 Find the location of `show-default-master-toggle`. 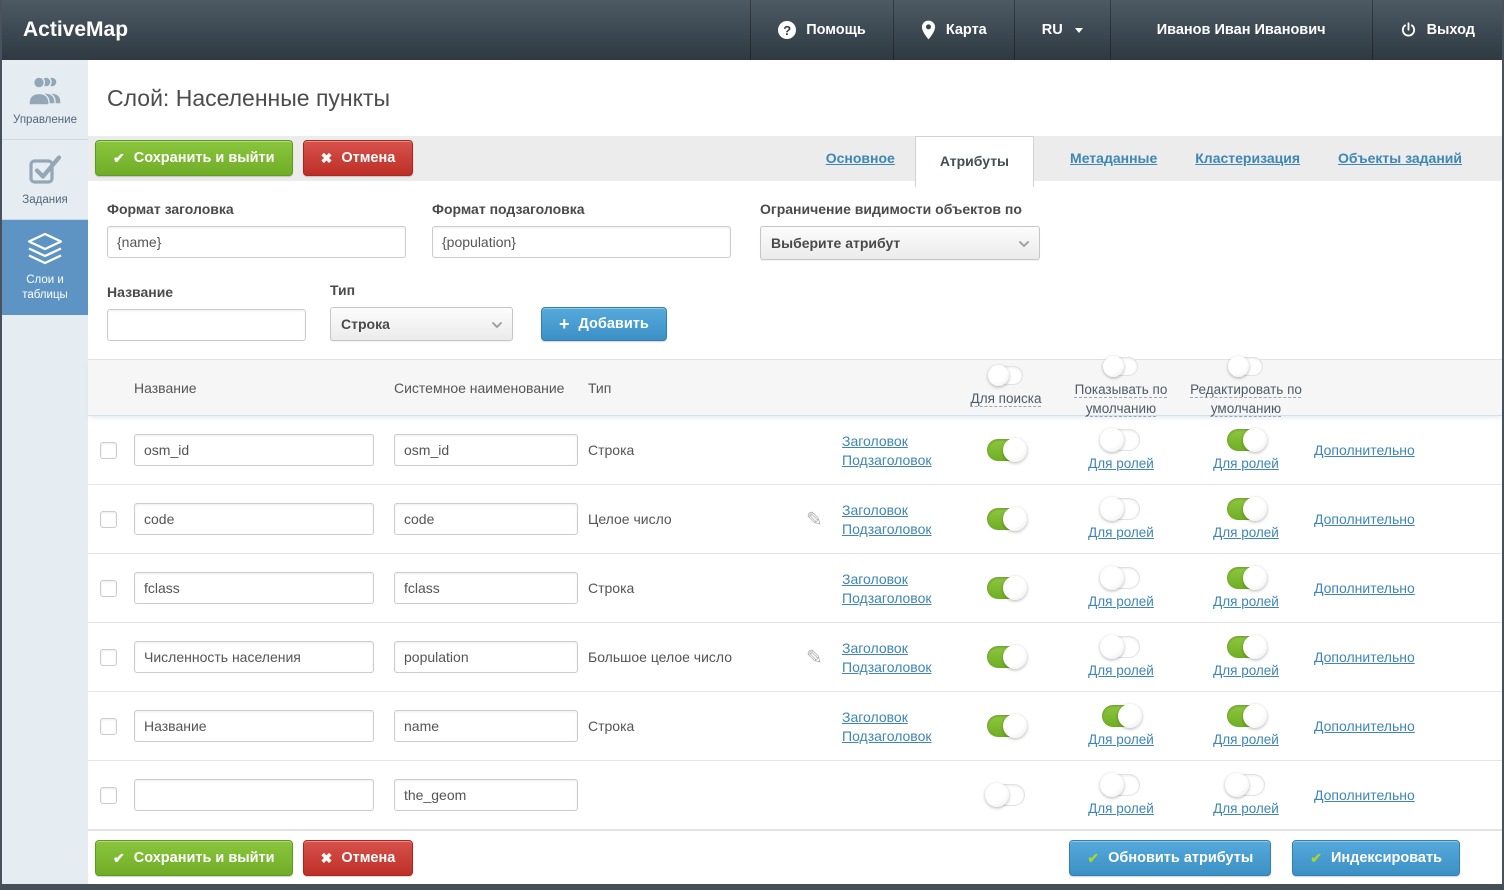

show-default-master-toggle is located at coordinates (1120, 366).